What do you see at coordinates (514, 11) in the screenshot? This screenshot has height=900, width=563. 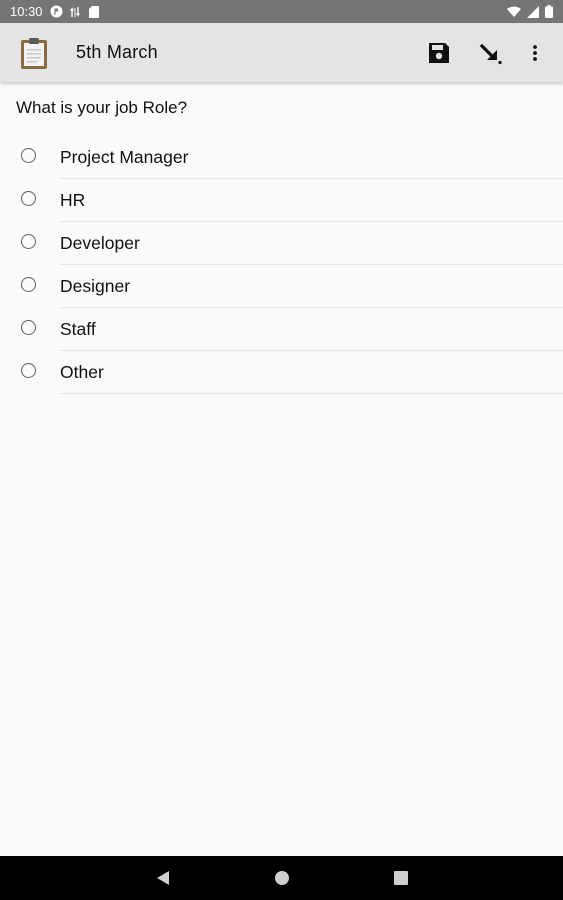 I see `wifi-icon` at bounding box center [514, 11].